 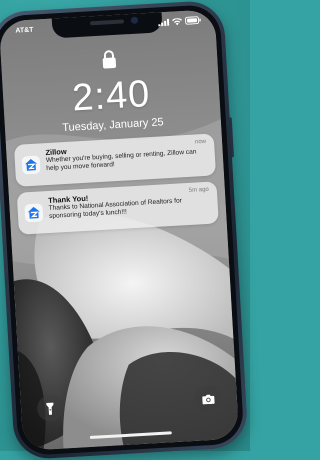 What do you see at coordinates (208, 399) in the screenshot?
I see `camera-icon` at bounding box center [208, 399].